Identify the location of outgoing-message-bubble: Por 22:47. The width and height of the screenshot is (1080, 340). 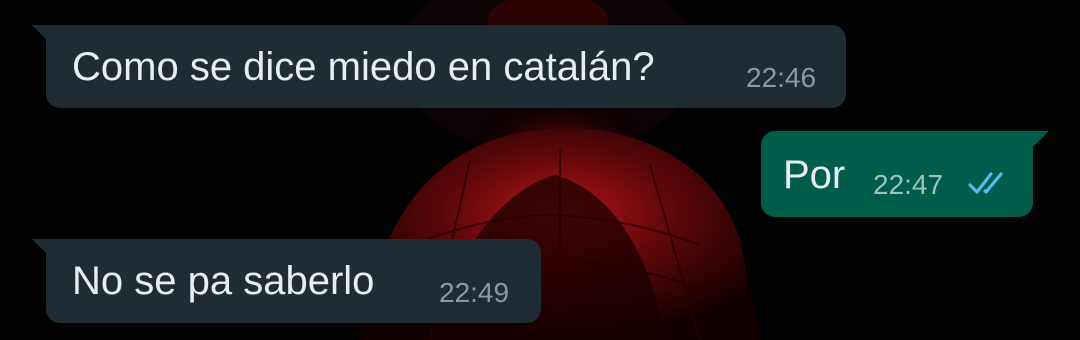
(905, 174).